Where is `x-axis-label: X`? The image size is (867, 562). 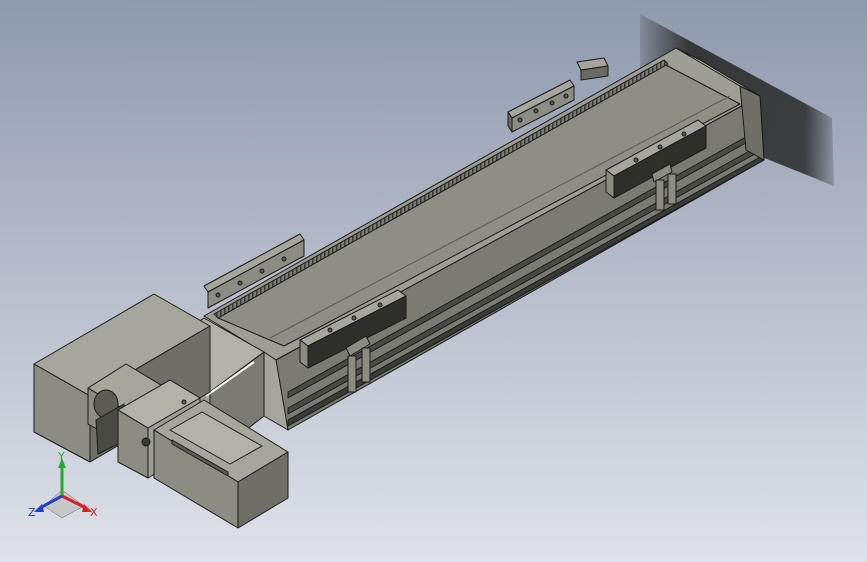
x-axis-label: X is located at coordinates (94, 512).